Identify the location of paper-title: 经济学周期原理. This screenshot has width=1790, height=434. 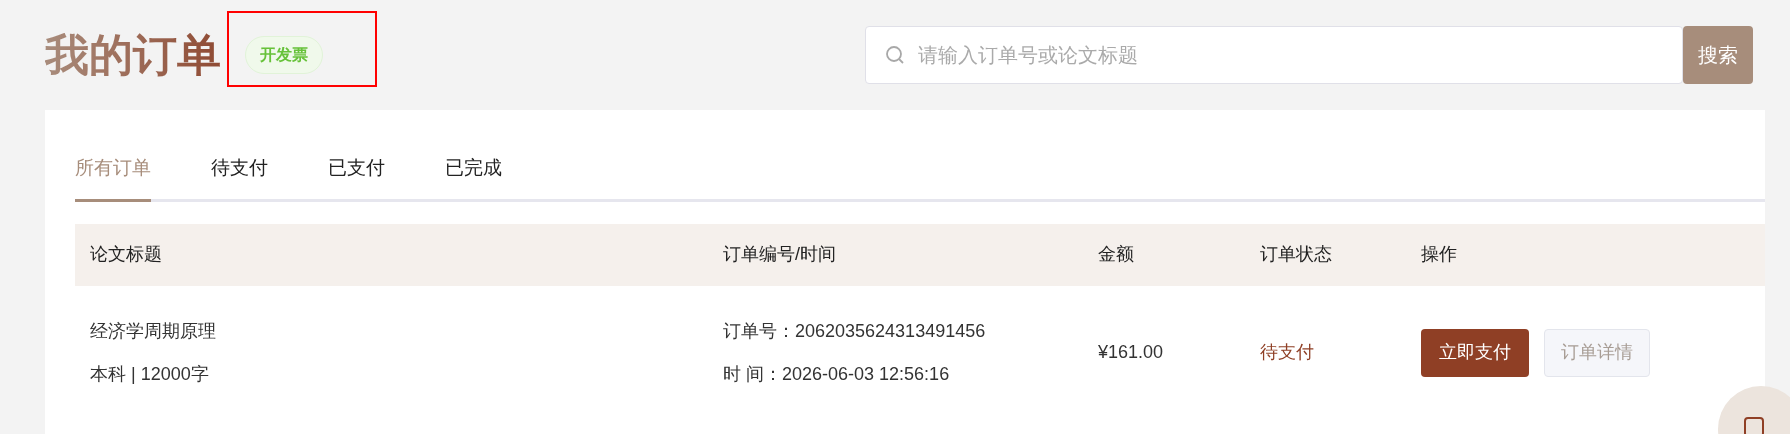
(153, 331).